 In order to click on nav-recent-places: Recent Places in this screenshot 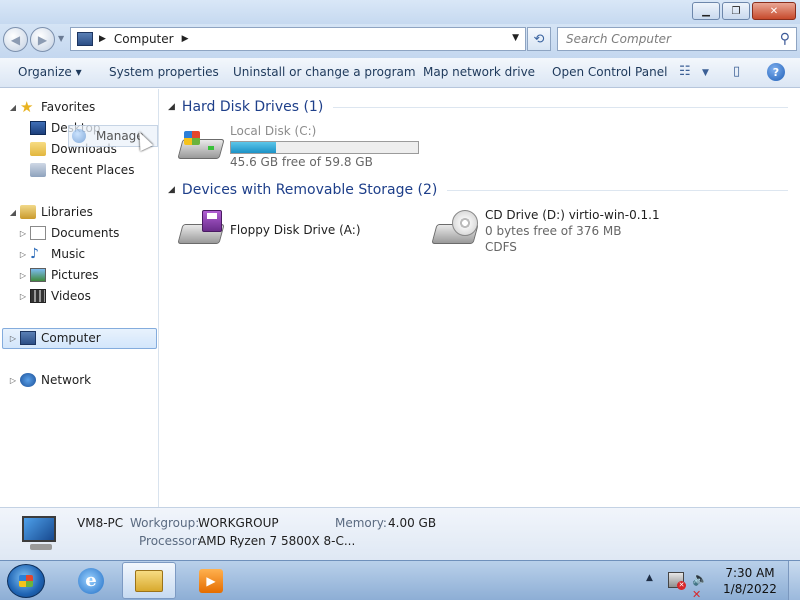, I will do `click(81, 170)`.